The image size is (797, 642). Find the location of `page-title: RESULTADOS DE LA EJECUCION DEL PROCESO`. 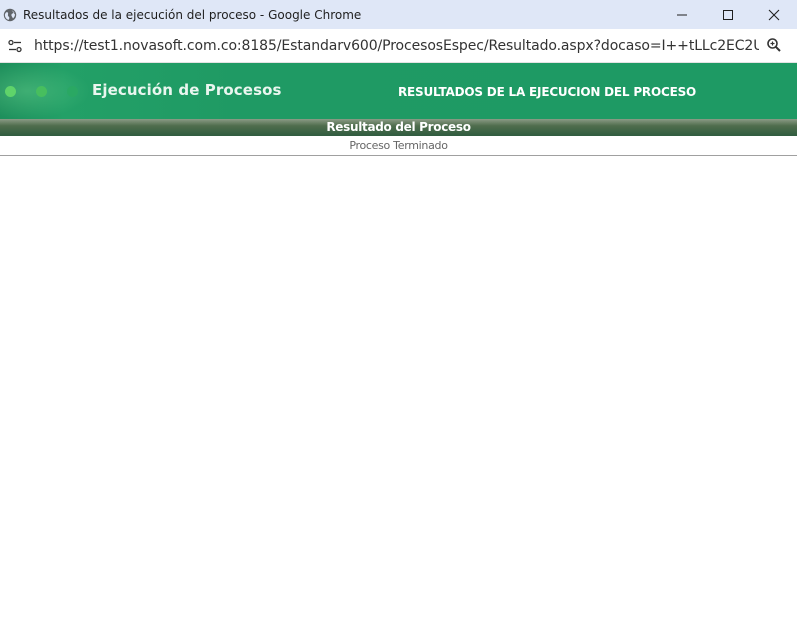

page-title: RESULTADOS DE LA EJECUCION DEL PROCESO is located at coordinates (547, 92).